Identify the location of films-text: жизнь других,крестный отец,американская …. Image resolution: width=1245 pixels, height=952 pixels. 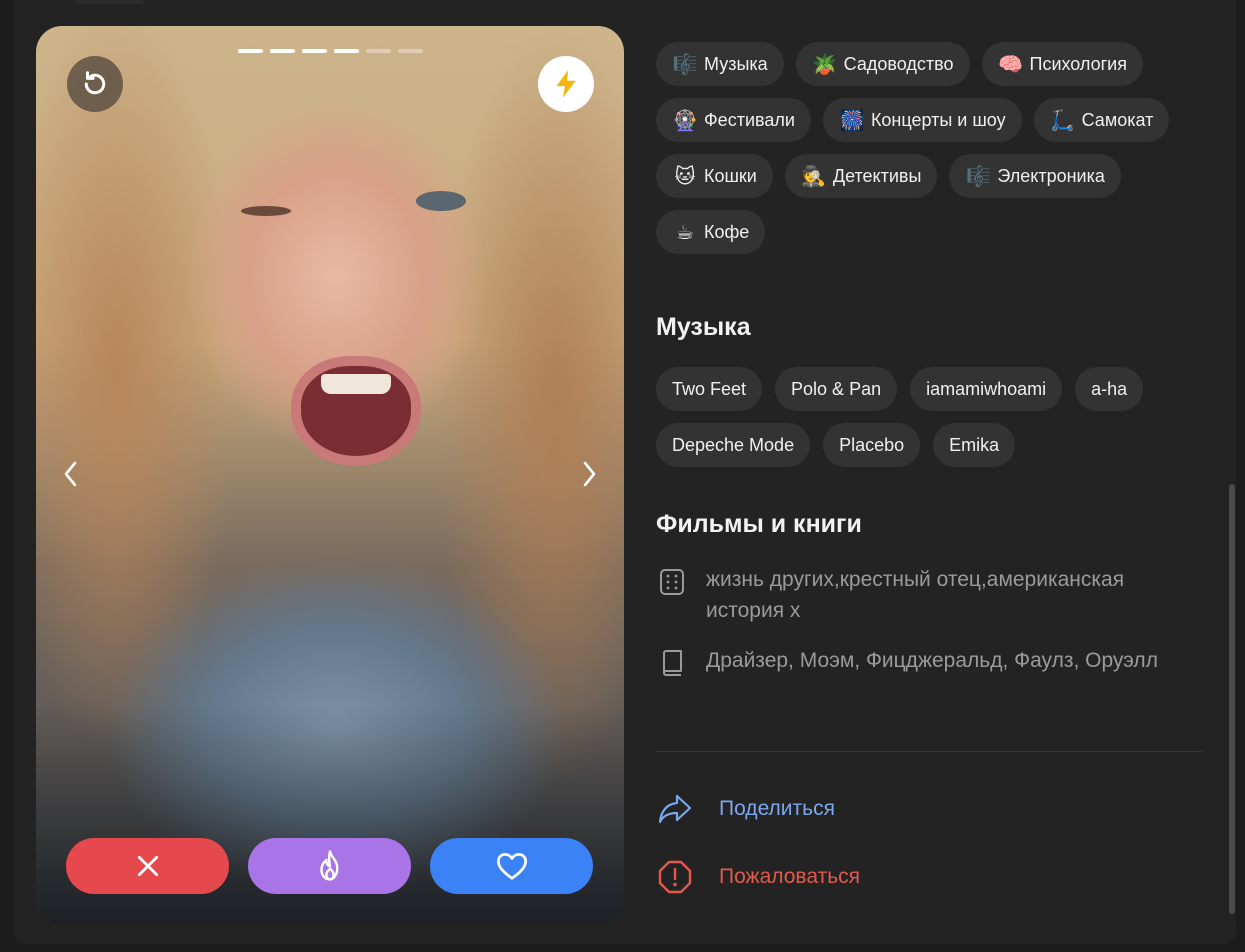
(915, 595).